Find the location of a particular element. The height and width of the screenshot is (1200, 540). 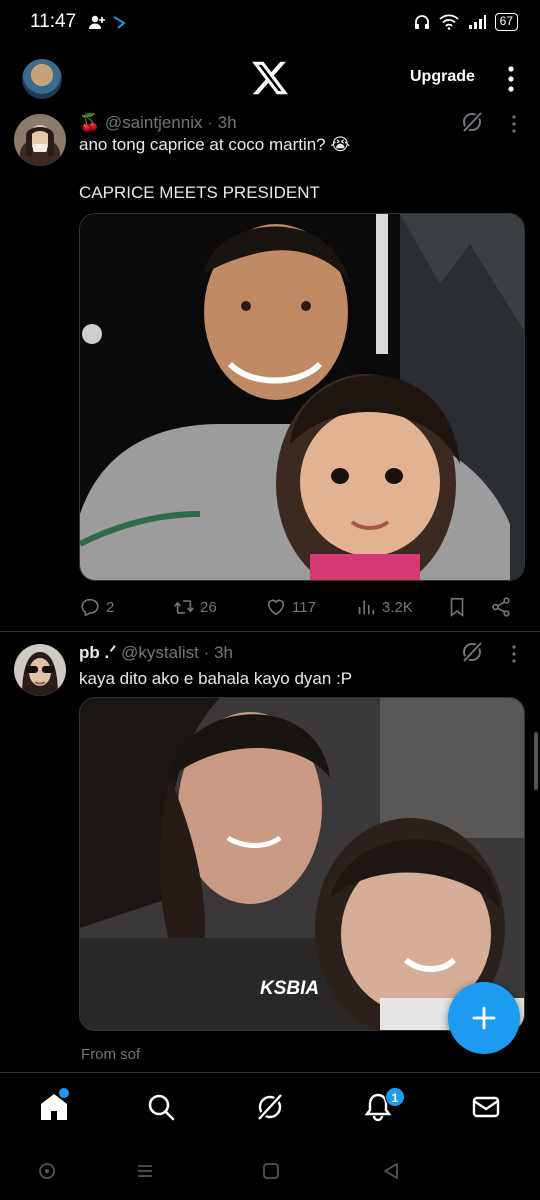

headphones-icon is located at coordinates (421, 22).